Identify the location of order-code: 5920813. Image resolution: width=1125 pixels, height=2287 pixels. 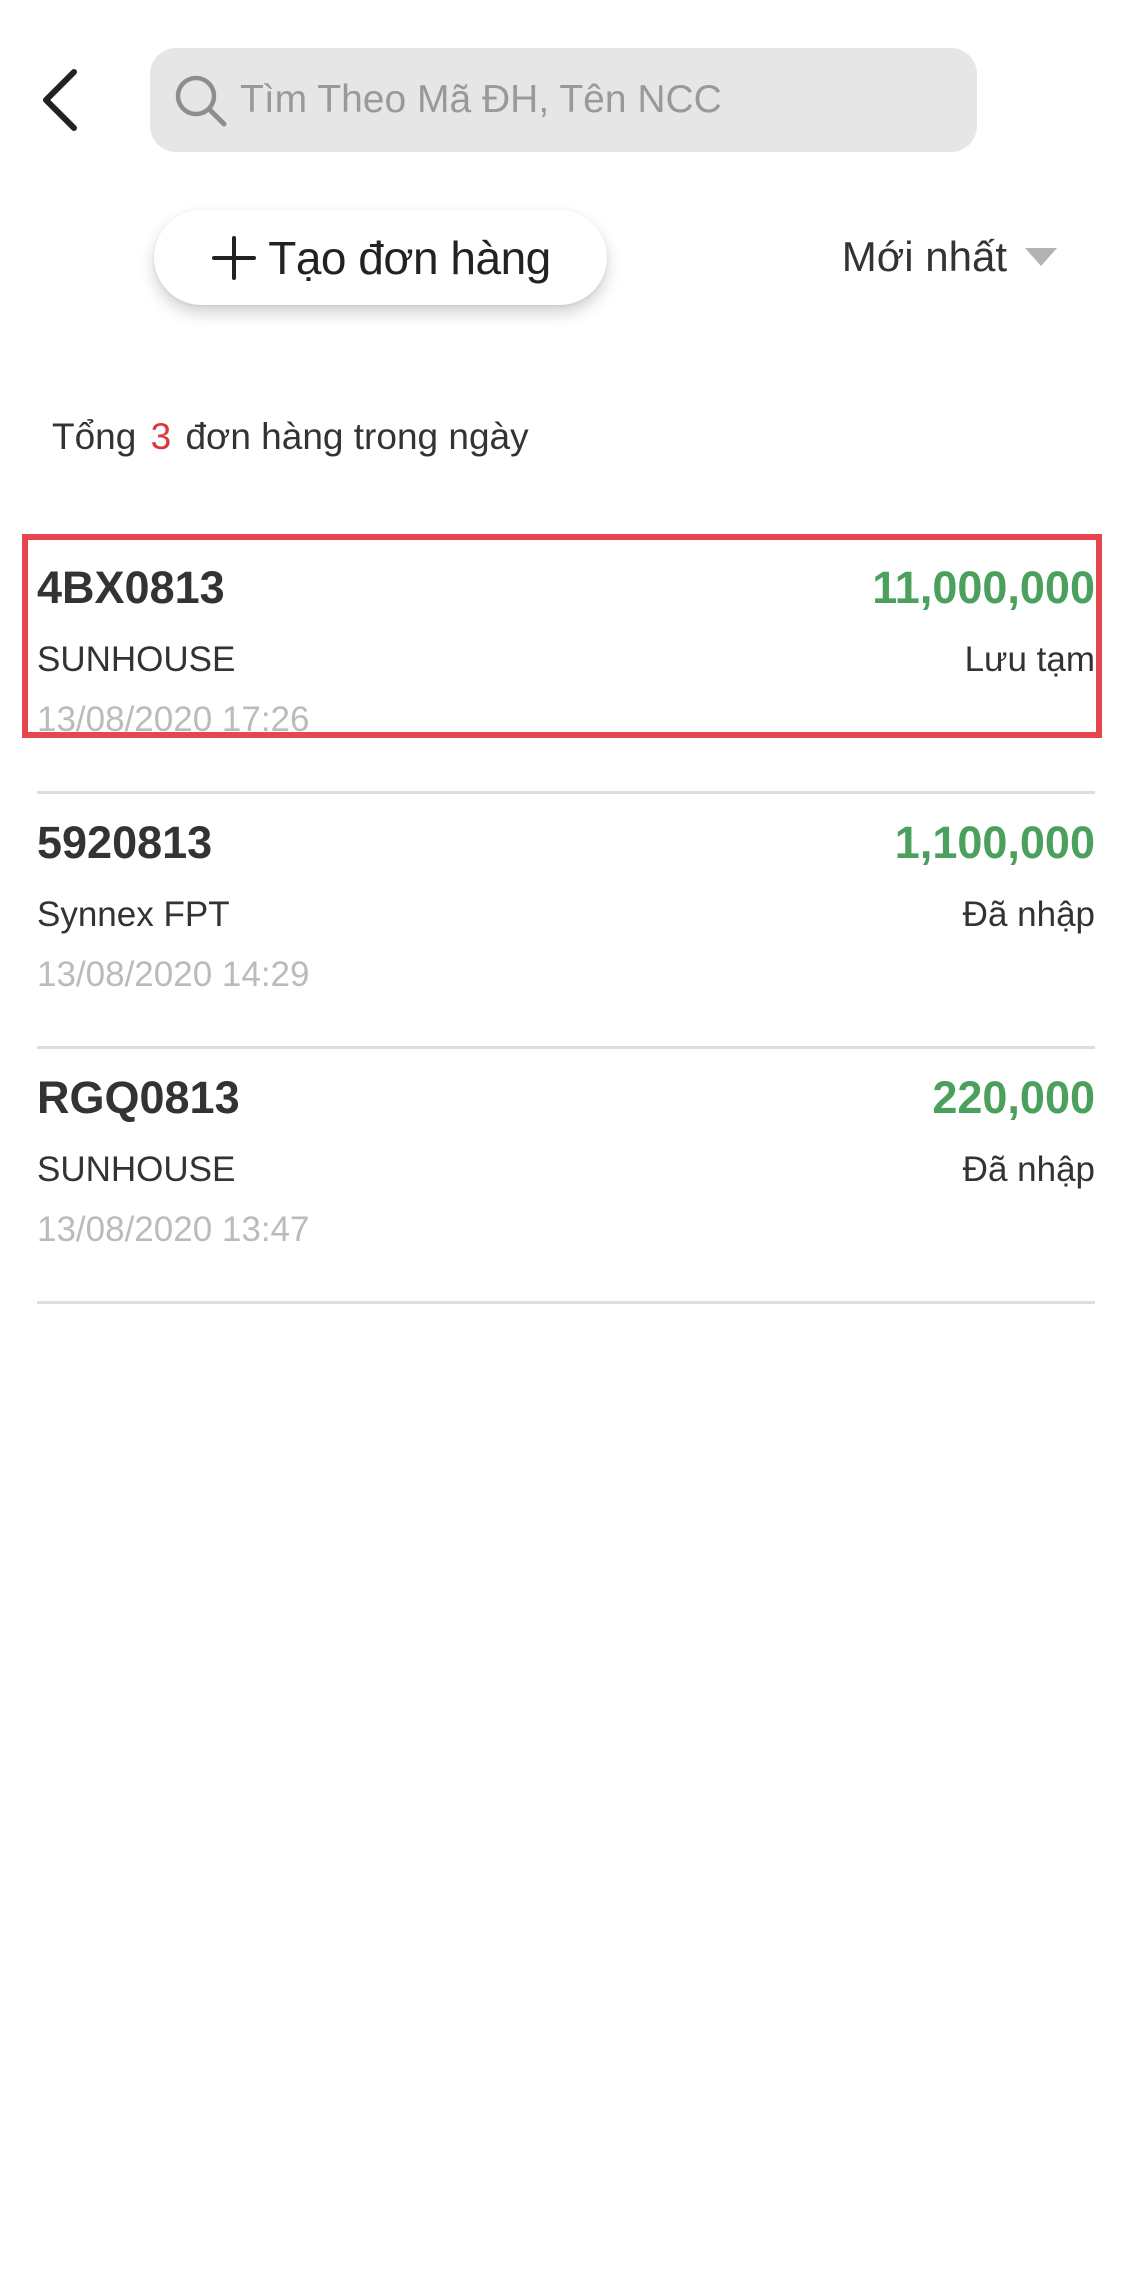
(125, 842).